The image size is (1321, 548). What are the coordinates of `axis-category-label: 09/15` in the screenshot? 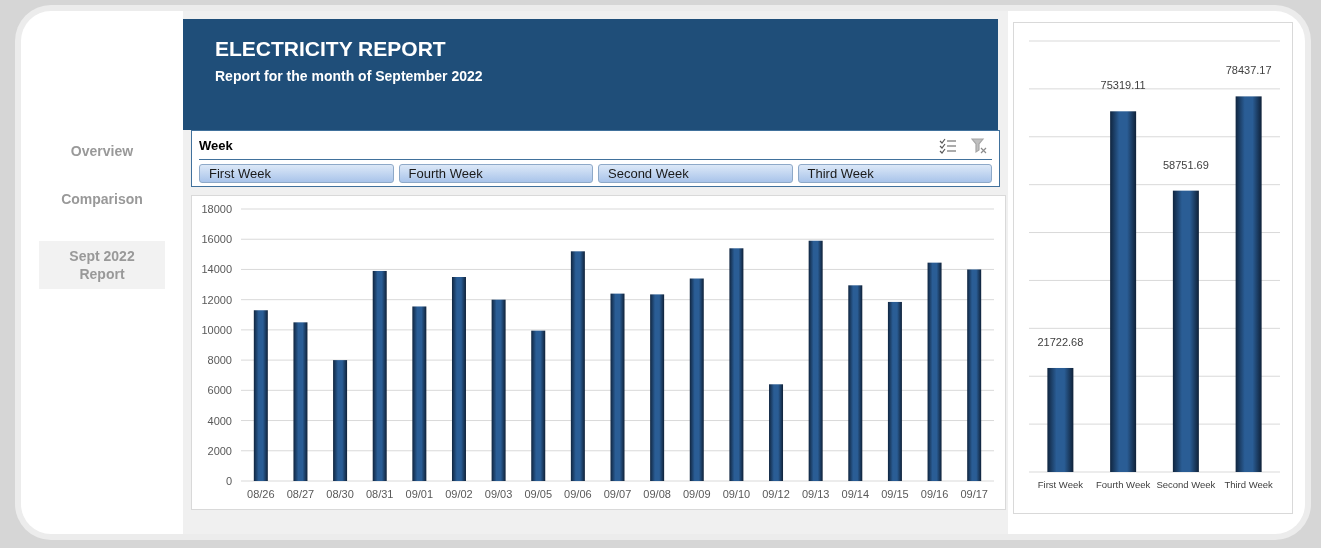 It's located at (895, 494).